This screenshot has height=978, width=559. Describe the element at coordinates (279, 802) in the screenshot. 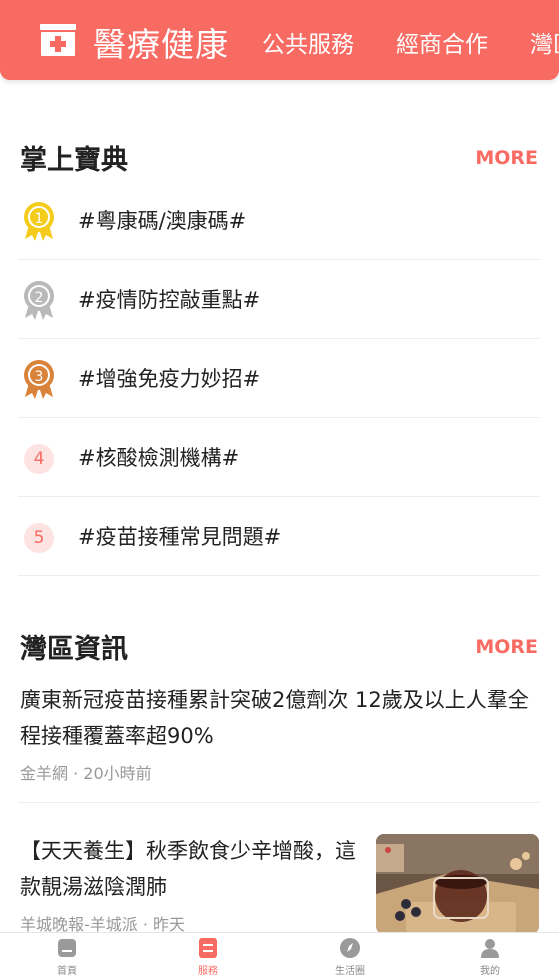

I see `divider` at that location.